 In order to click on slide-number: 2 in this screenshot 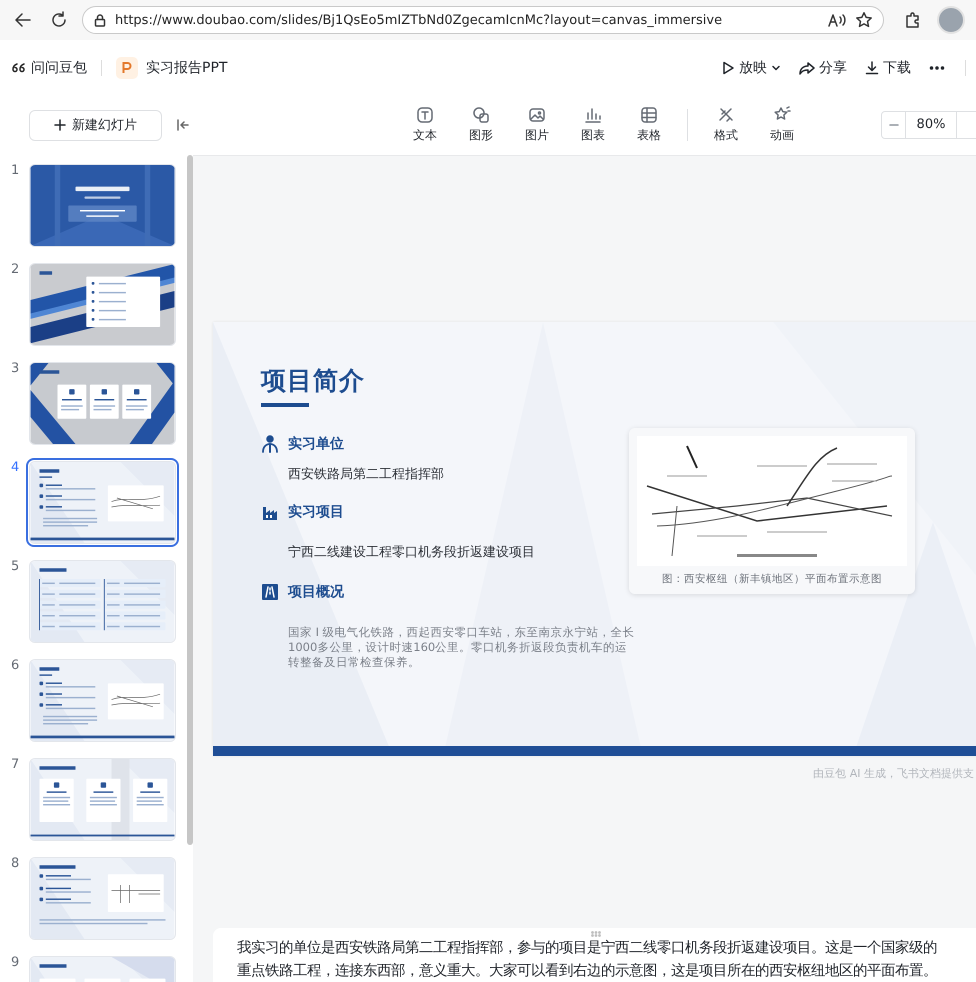, I will do `click(15, 269)`.